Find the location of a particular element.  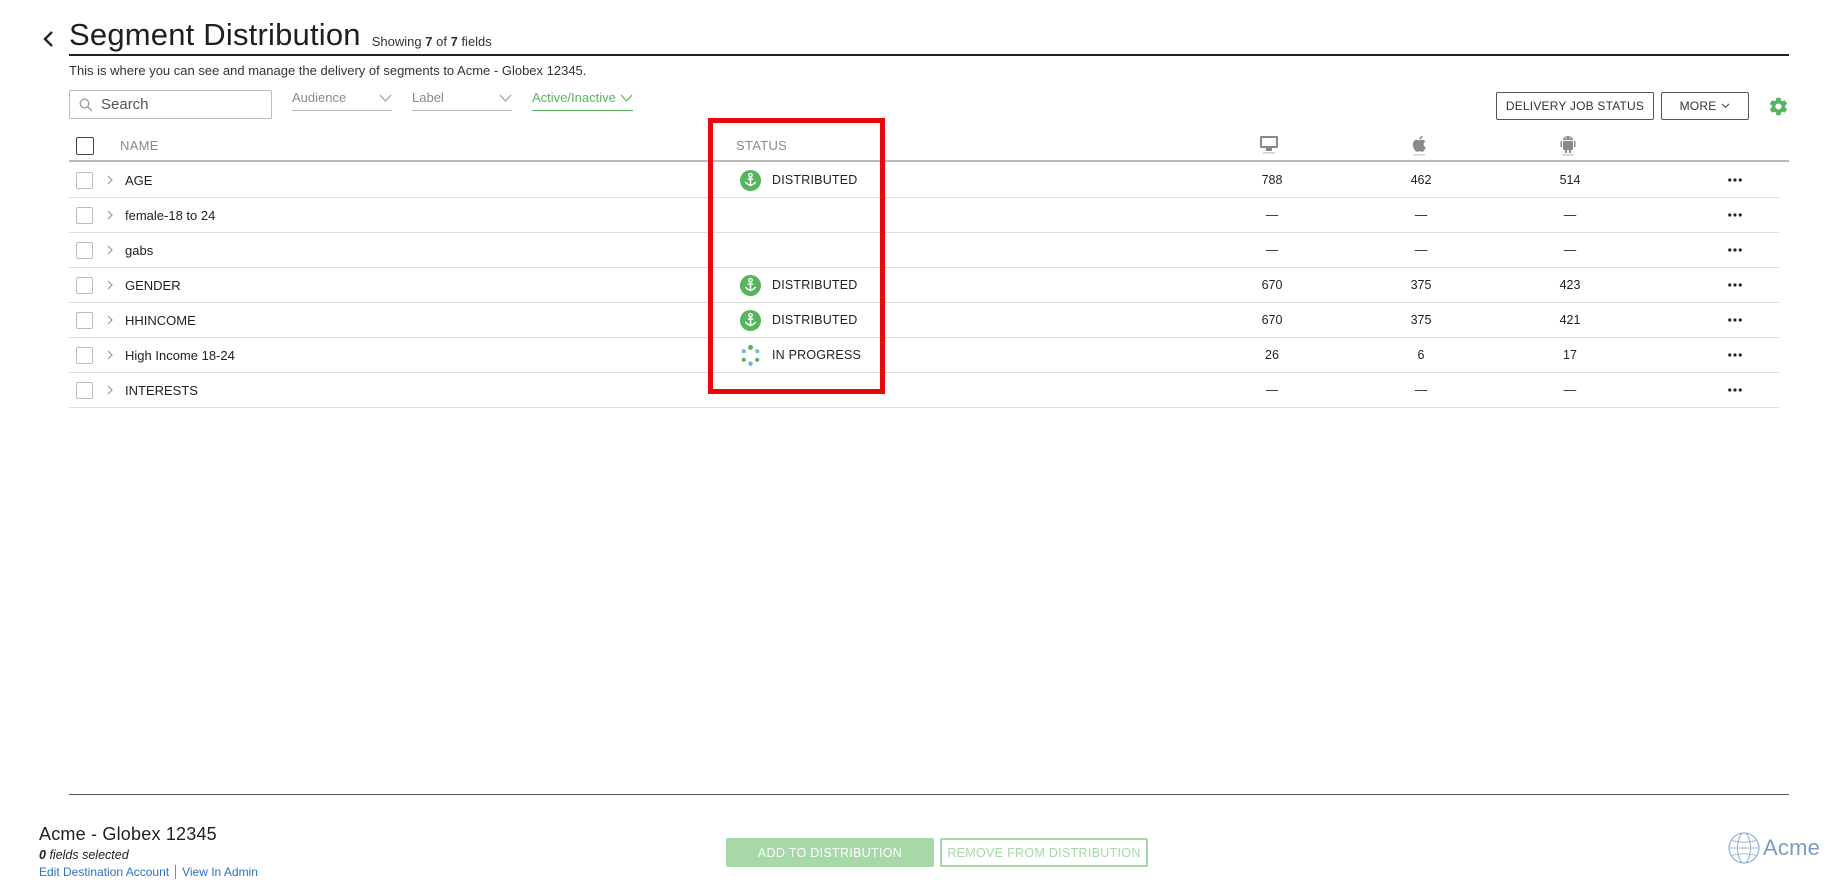

status-cell: DISTRIBUTED is located at coordinates (798, 320).